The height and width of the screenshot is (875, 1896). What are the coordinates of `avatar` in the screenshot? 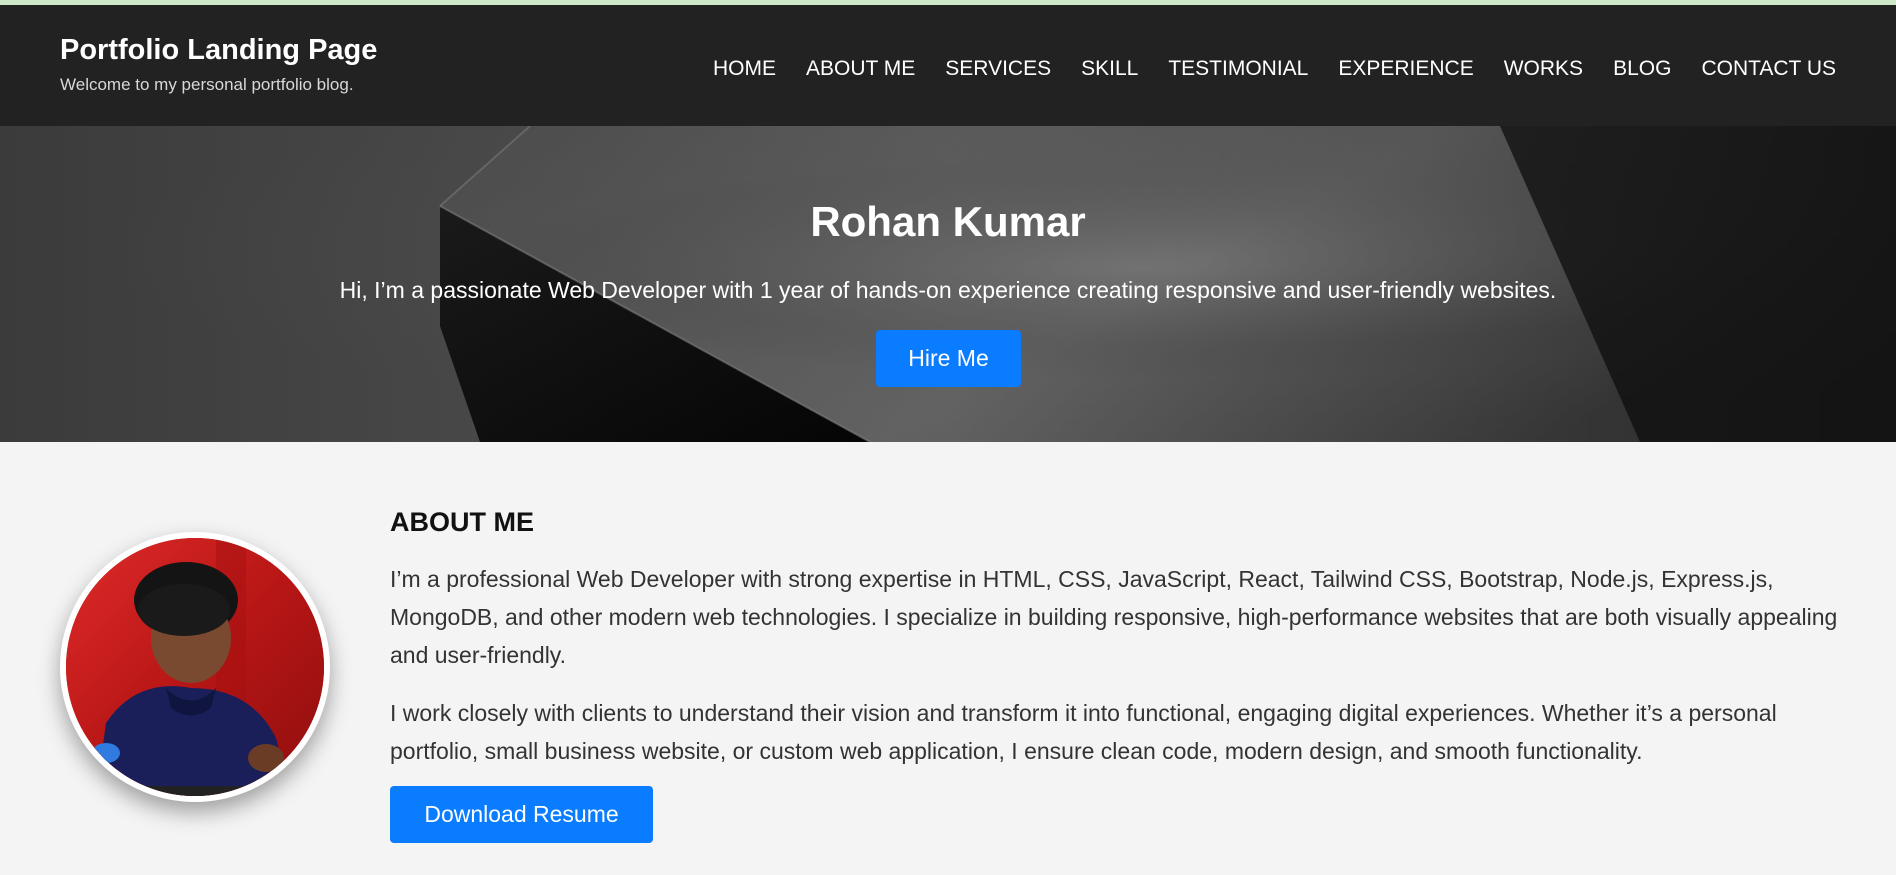 It's located at (195, 667).